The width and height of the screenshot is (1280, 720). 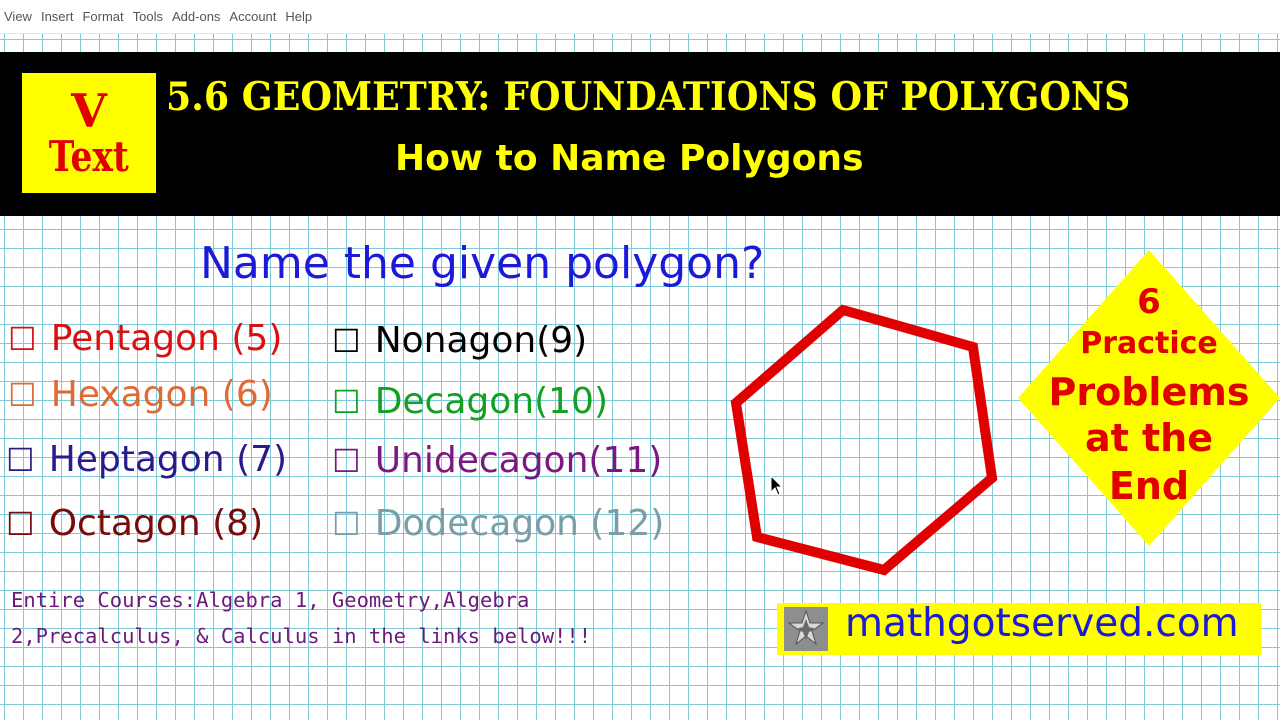 I want to click on option-pentagon: ☐ Pentagon (5), so click(x=145, y=338).